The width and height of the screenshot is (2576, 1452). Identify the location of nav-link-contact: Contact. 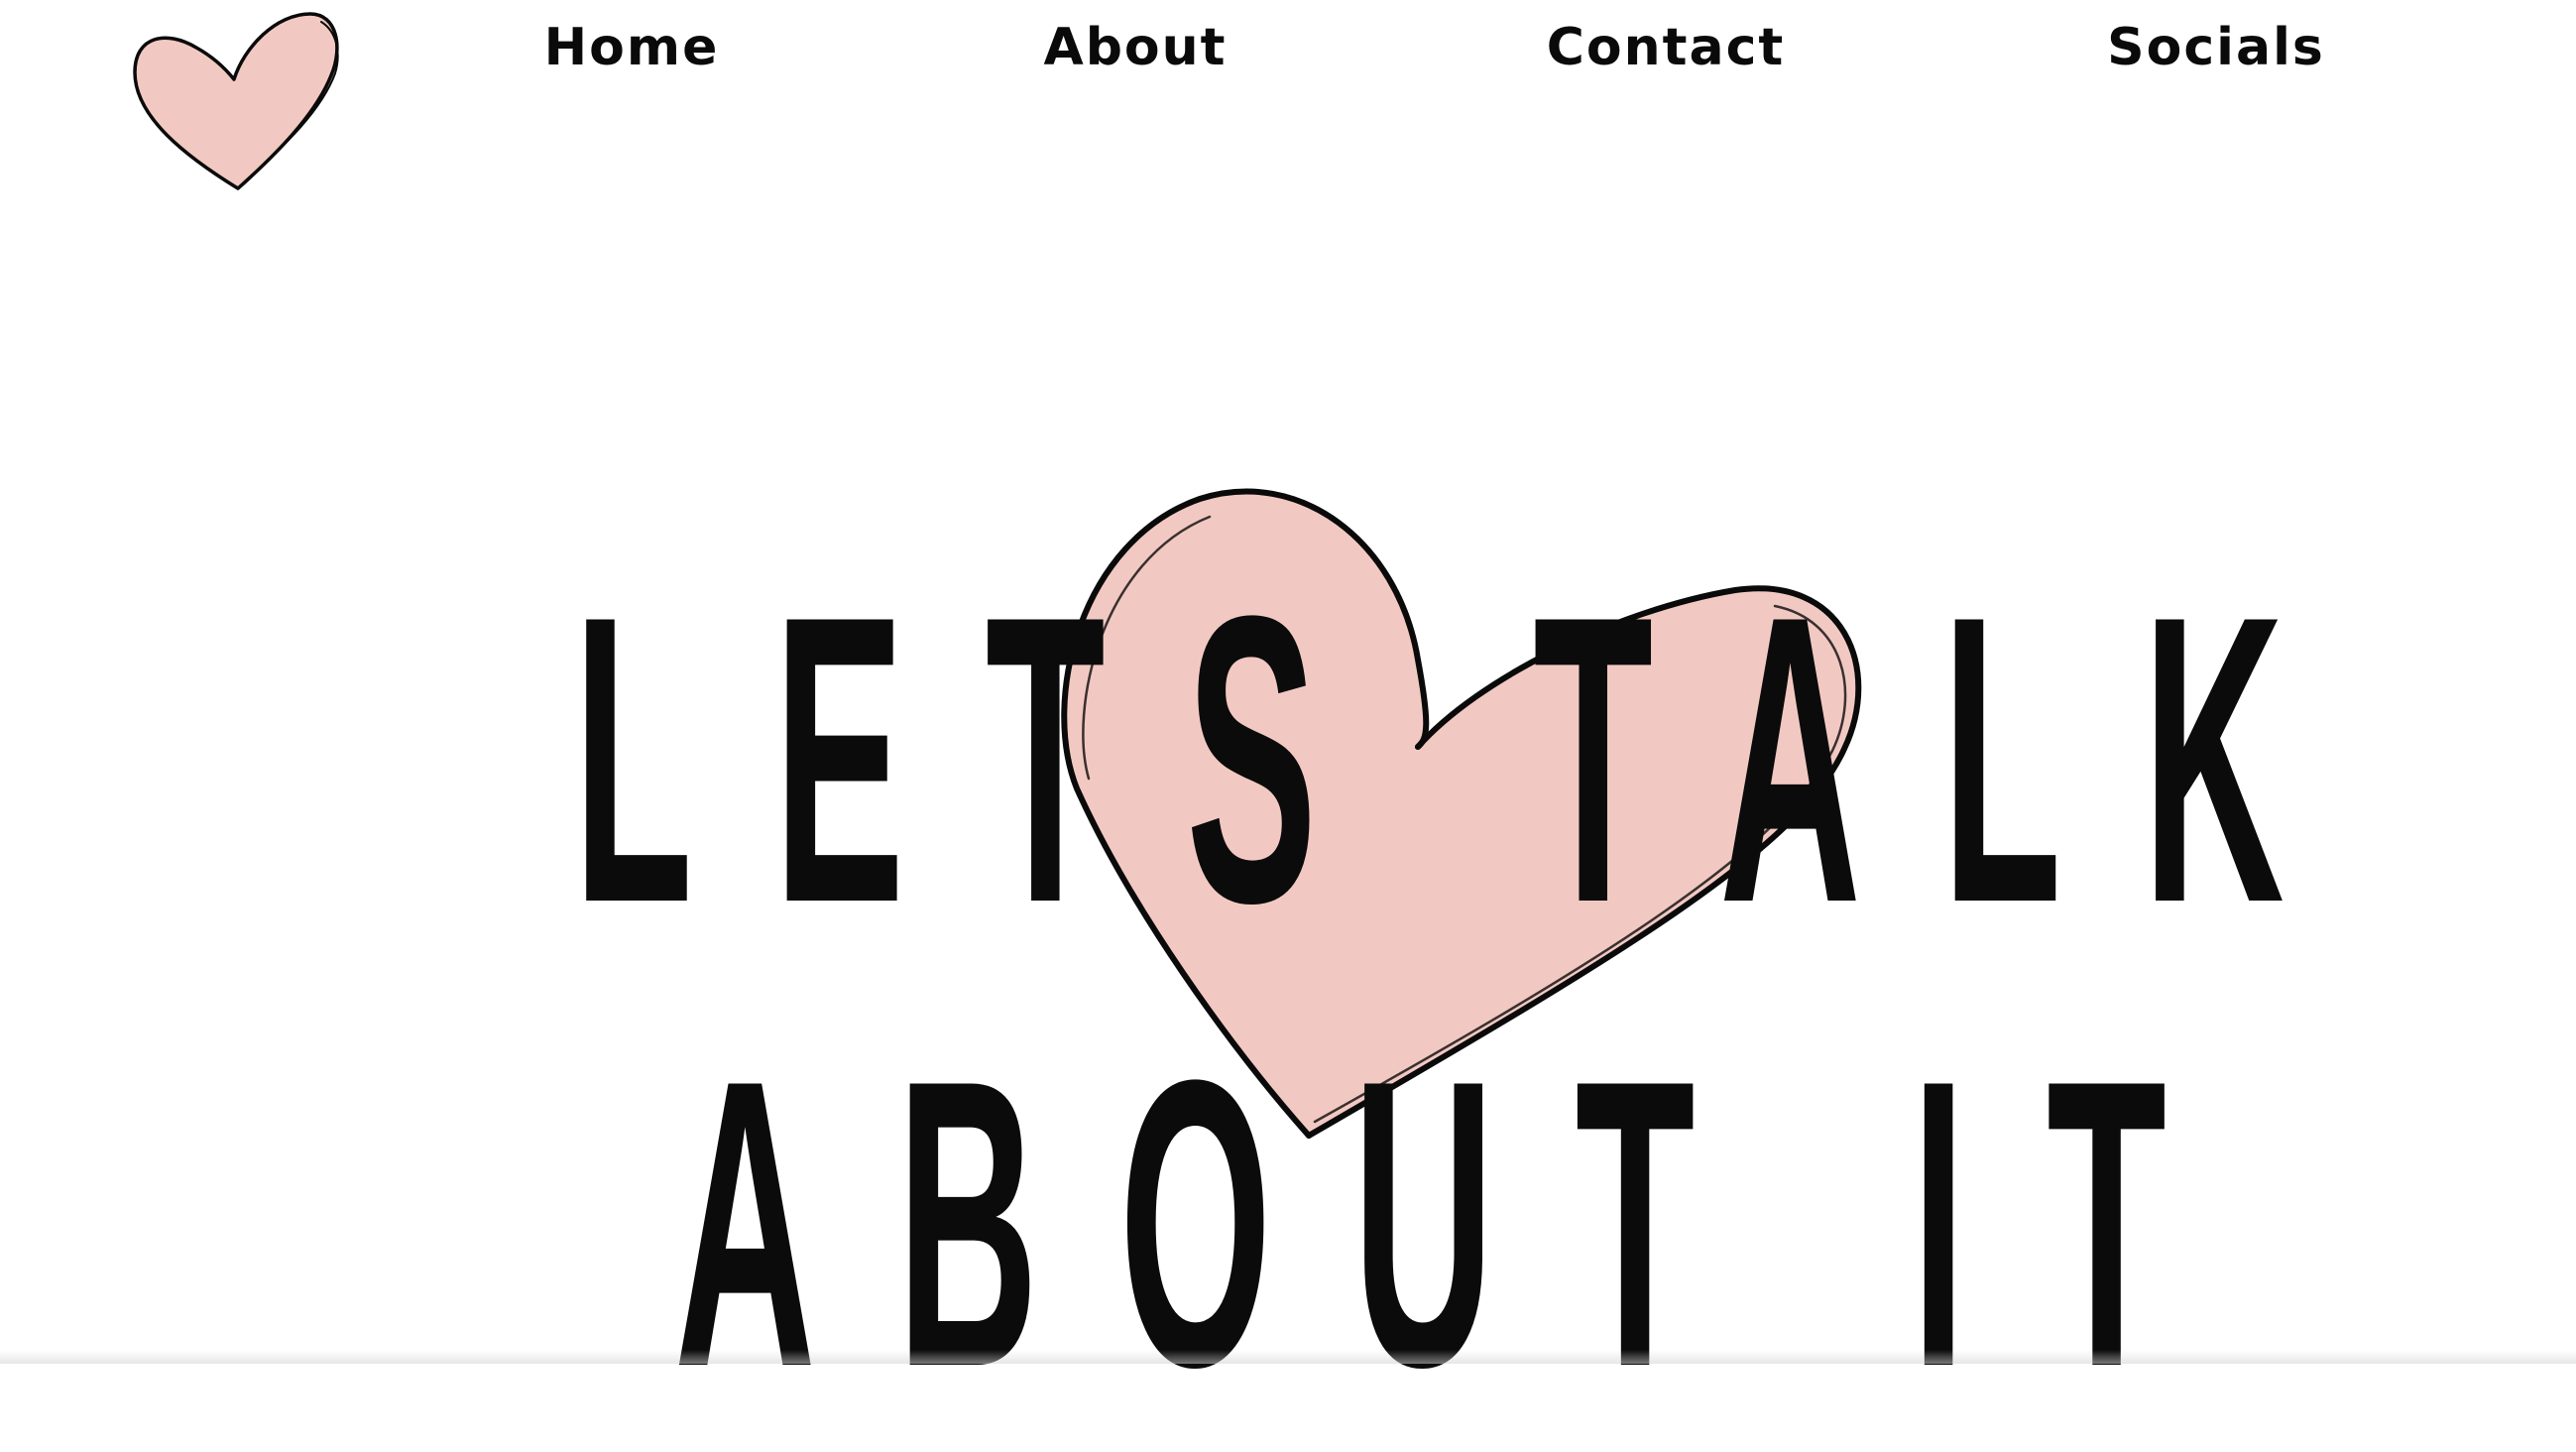
(1667, 47).